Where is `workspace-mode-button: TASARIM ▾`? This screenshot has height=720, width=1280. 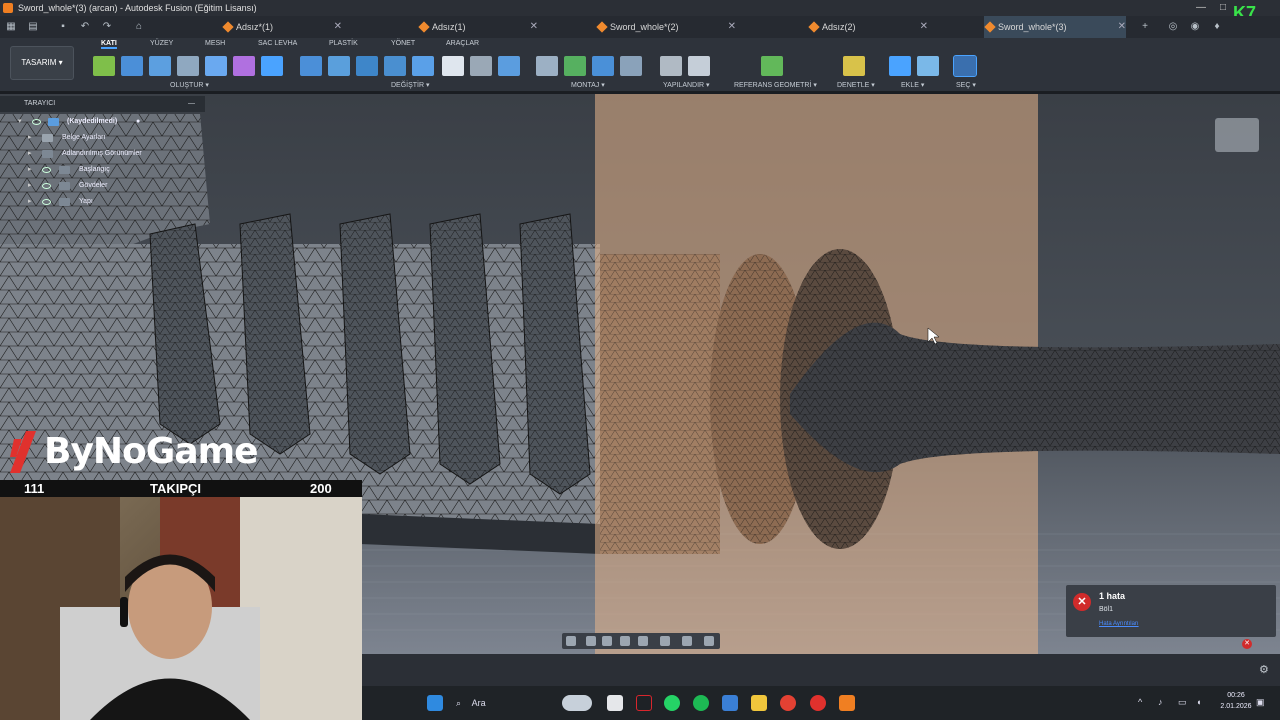
workspace-mode-button: TASARIM ▾ is located at coordinates (42, 63).